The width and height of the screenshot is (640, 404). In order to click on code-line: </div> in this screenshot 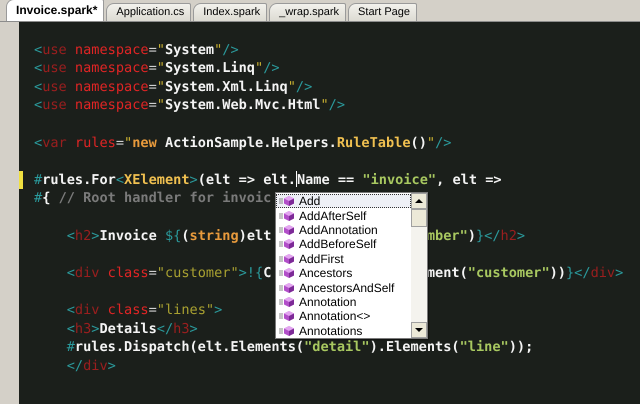, I will do `click(91, 366)`.